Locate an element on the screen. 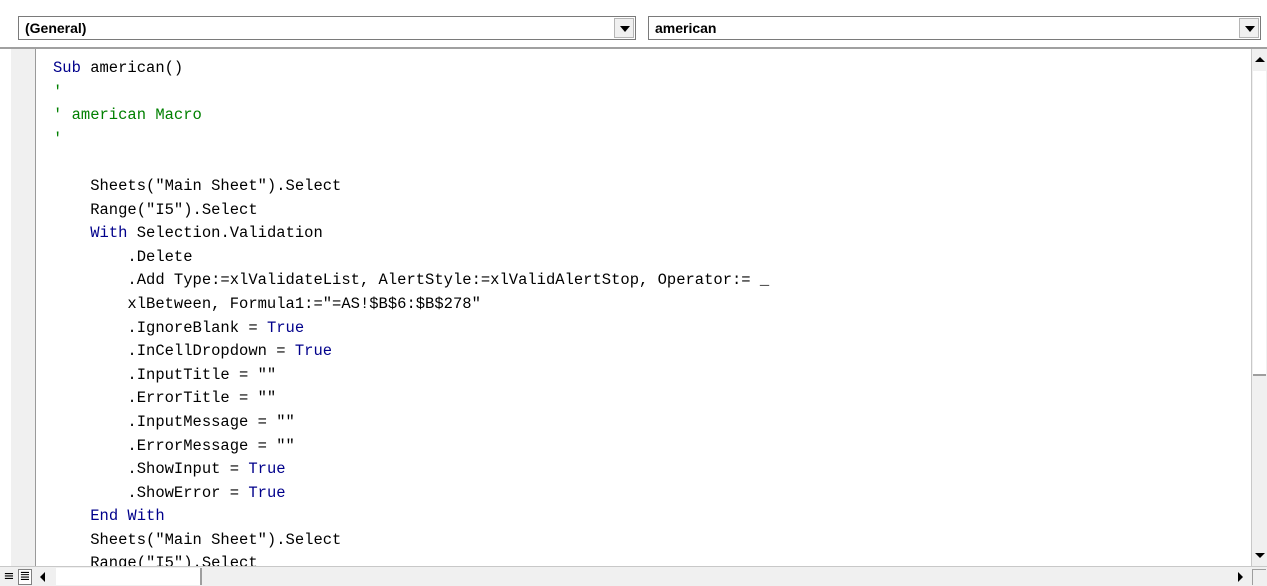  vertical-scrollbar is located at coordinates (1259, 307).